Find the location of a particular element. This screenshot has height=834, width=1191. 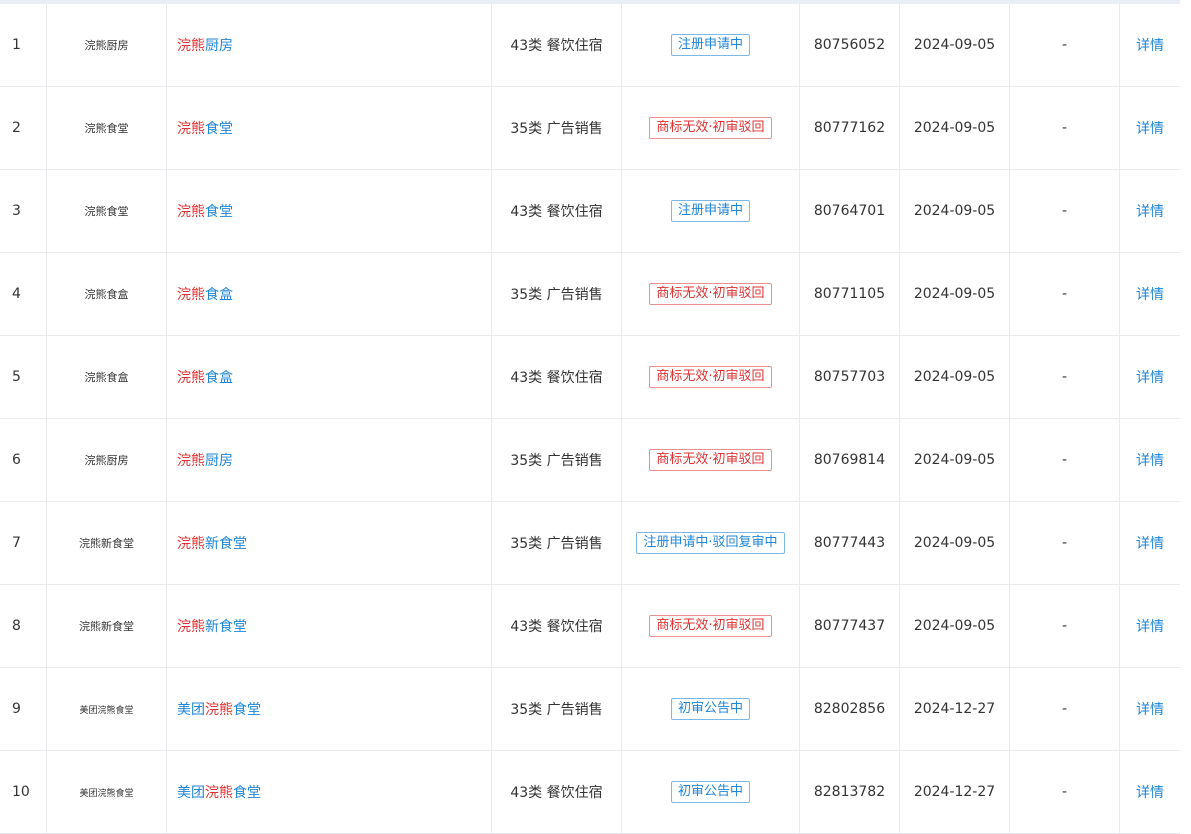

trademark-name-suffix: 厨房 is located at coordinates (219, 461).